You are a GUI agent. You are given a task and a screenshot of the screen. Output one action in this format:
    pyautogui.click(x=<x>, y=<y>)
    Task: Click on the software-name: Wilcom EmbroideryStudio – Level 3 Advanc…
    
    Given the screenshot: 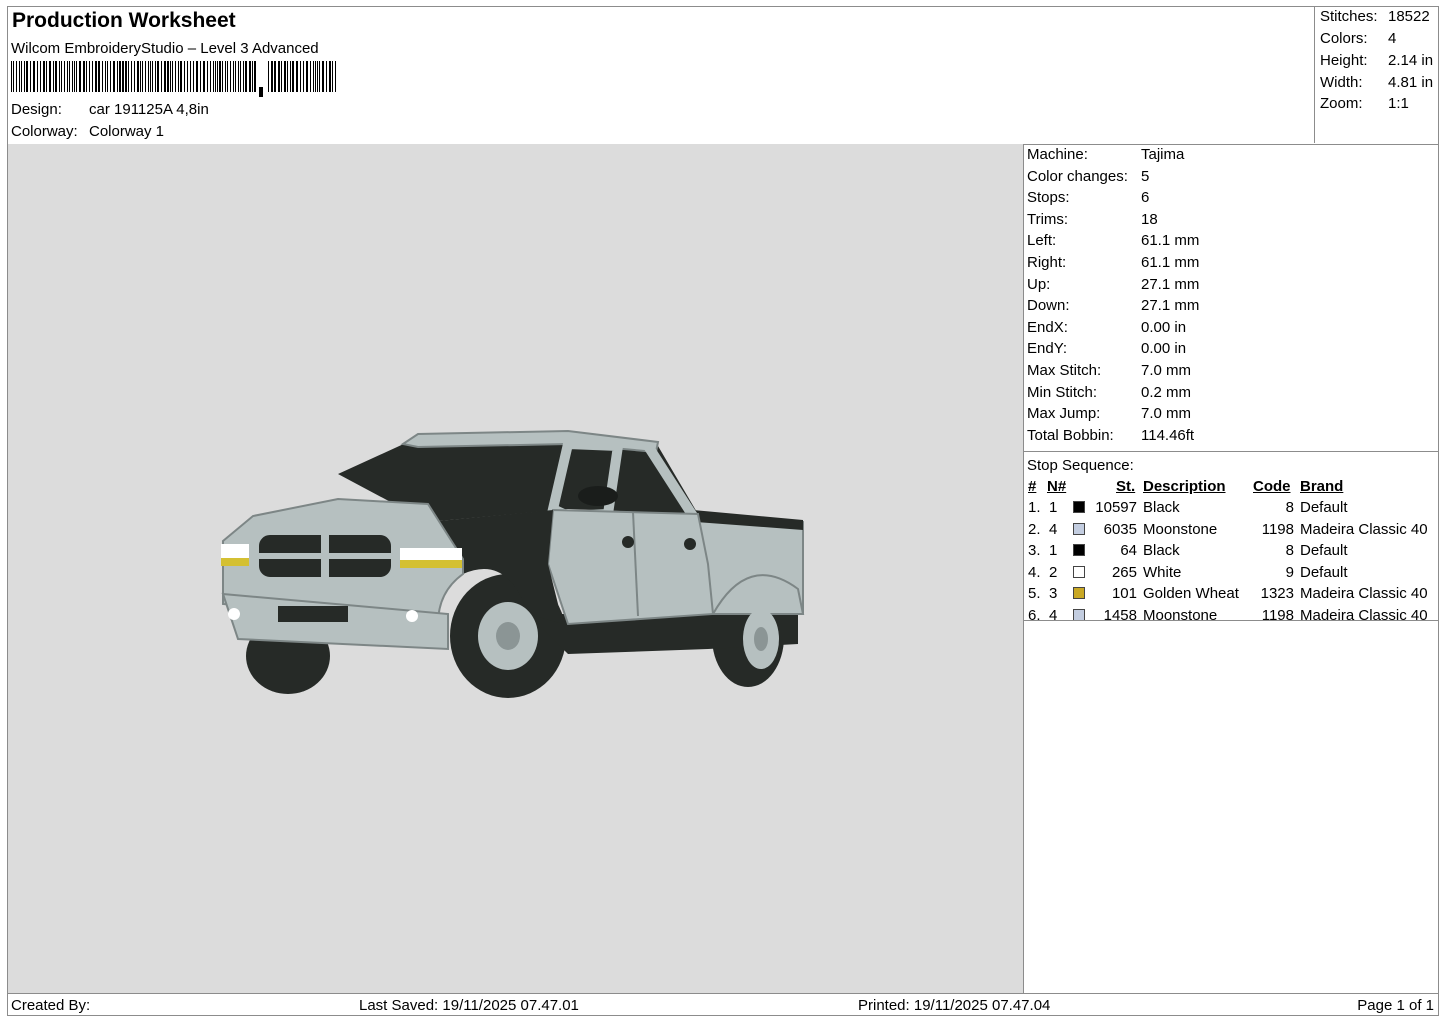 What is the action you would take?
    pyautogui.click(x=165, y=48)
    